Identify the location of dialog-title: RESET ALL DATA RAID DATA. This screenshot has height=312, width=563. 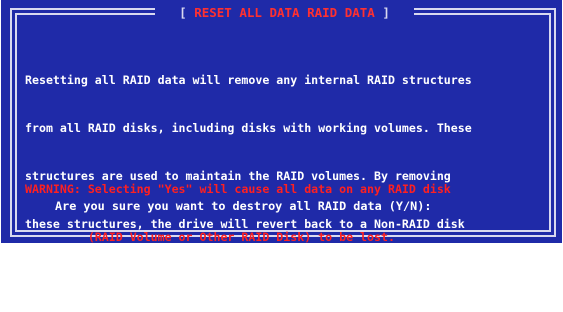
(284, 12).